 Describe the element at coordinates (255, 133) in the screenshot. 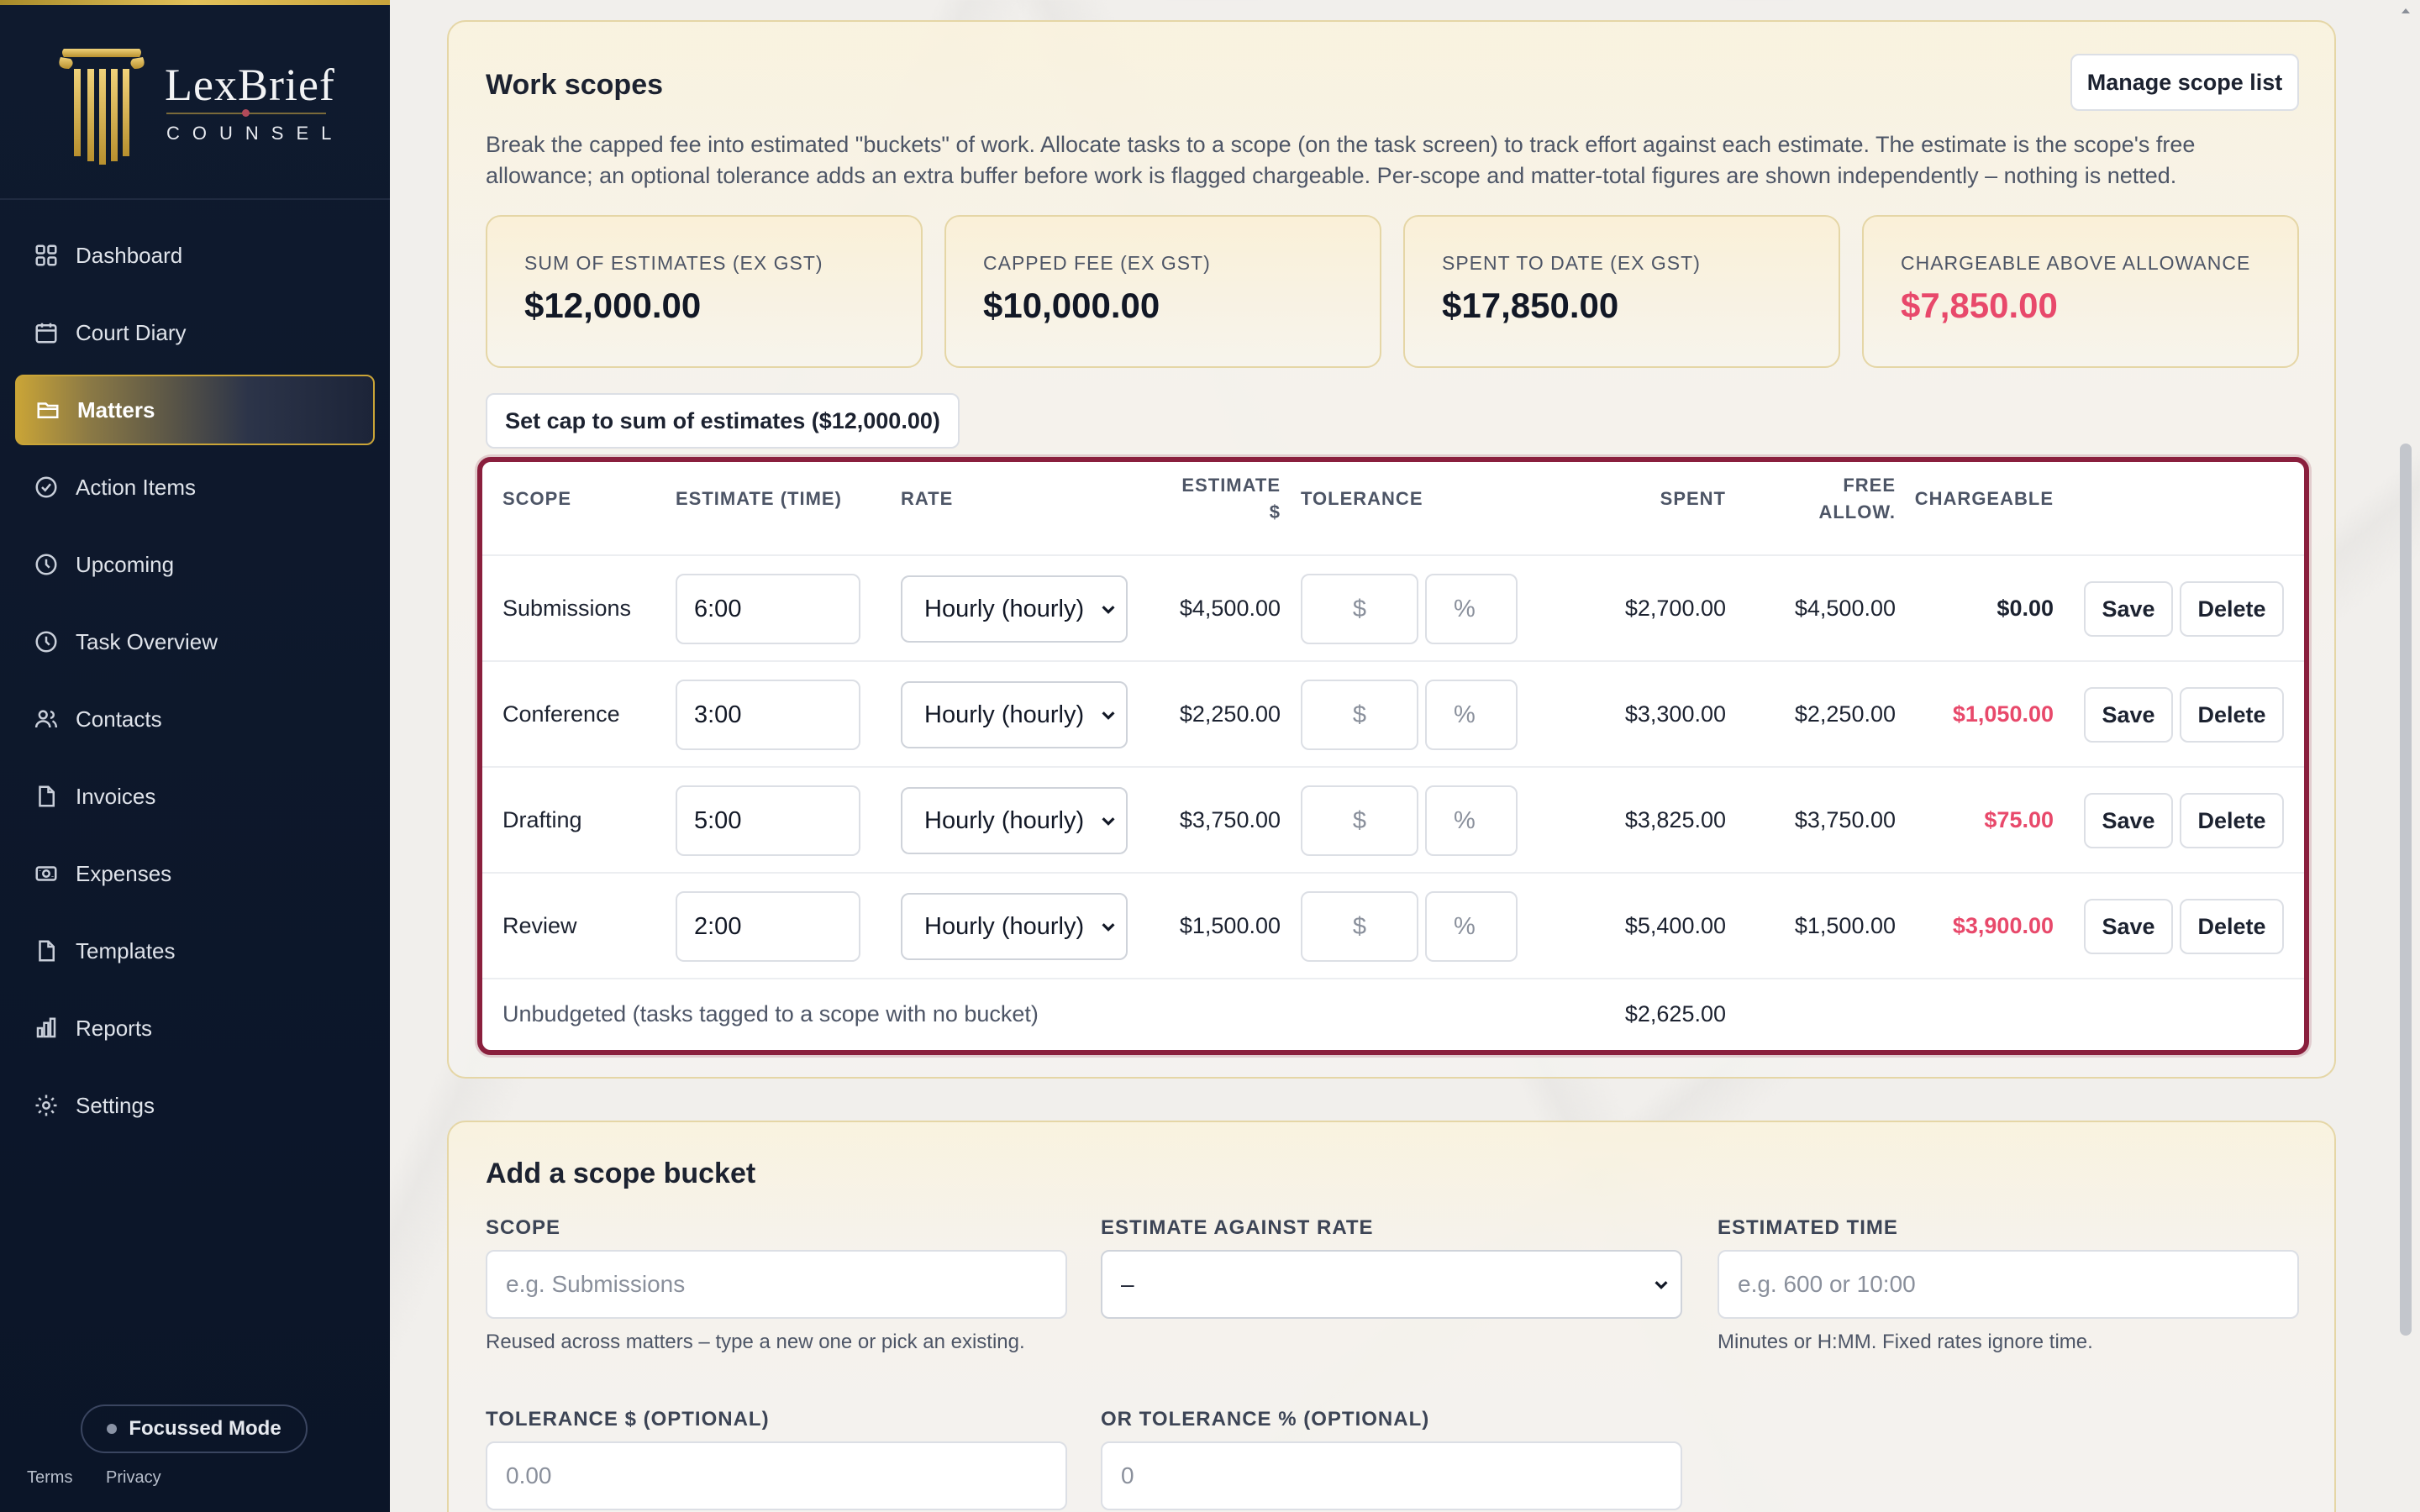

I see `brand-subtitle: COUNSEL` at that location.